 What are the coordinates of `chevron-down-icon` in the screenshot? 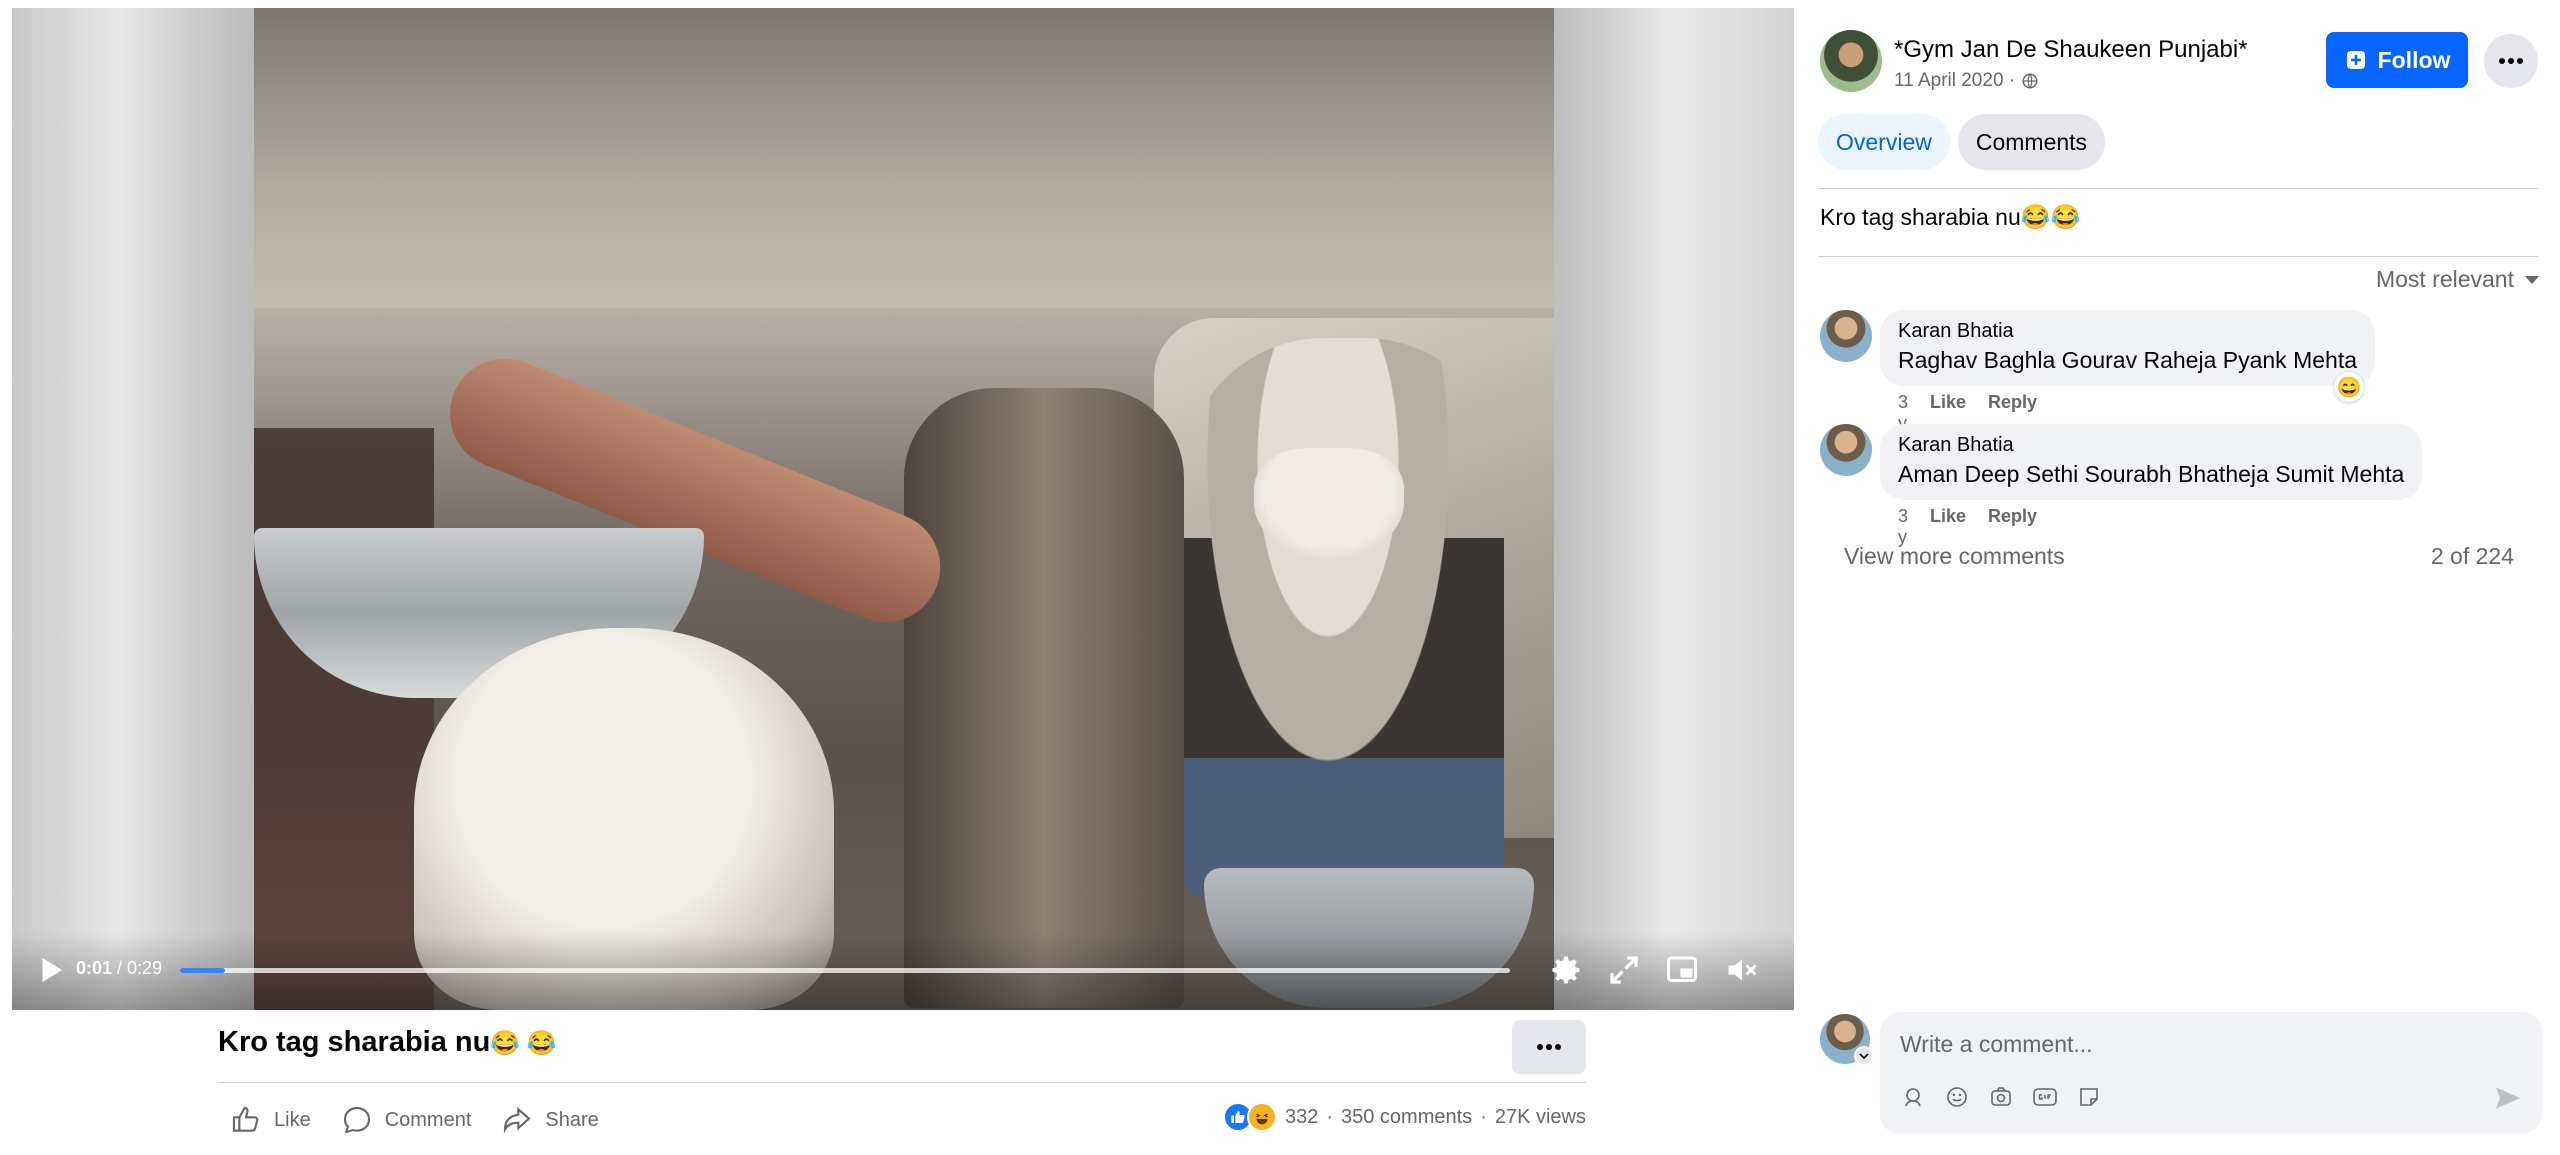 It's located at (1864, 1056).